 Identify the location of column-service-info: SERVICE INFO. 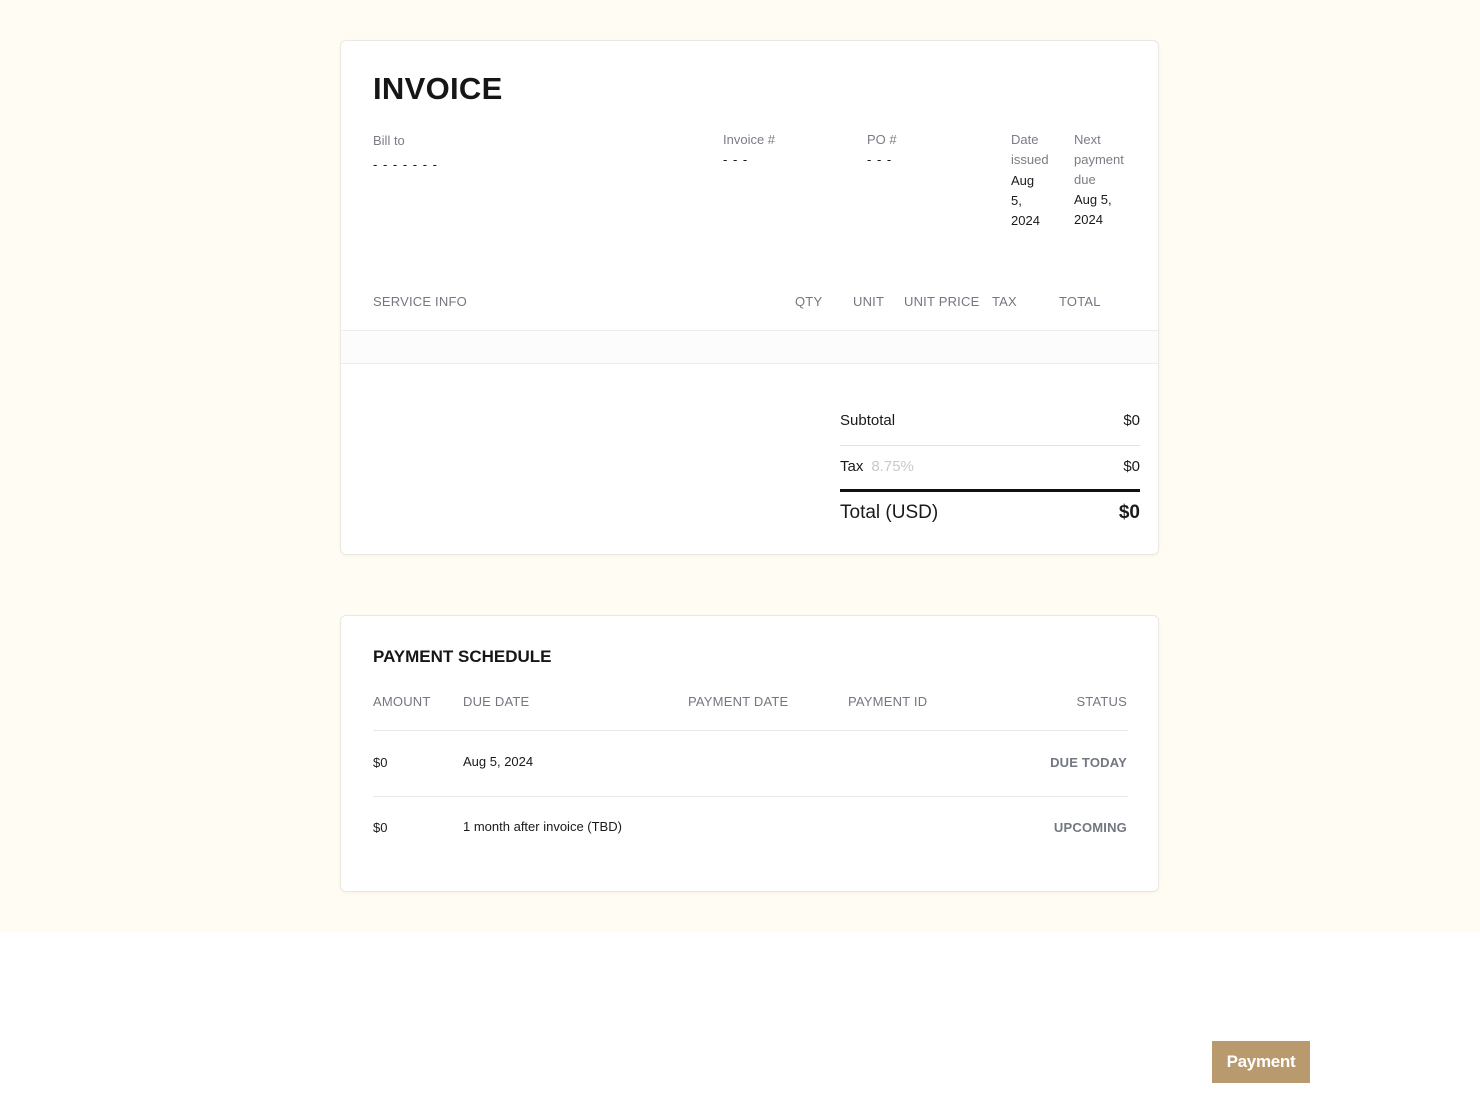
(420, 301).